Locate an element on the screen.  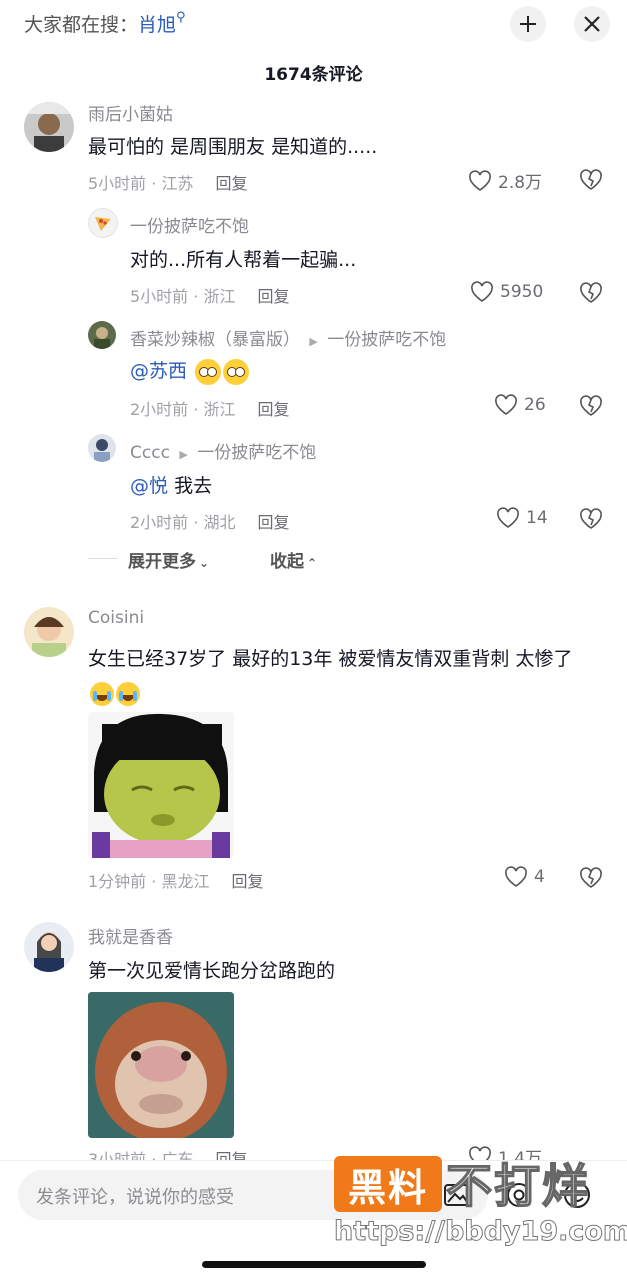
like-count: 2.8万 is located at coordinates (520, 183).